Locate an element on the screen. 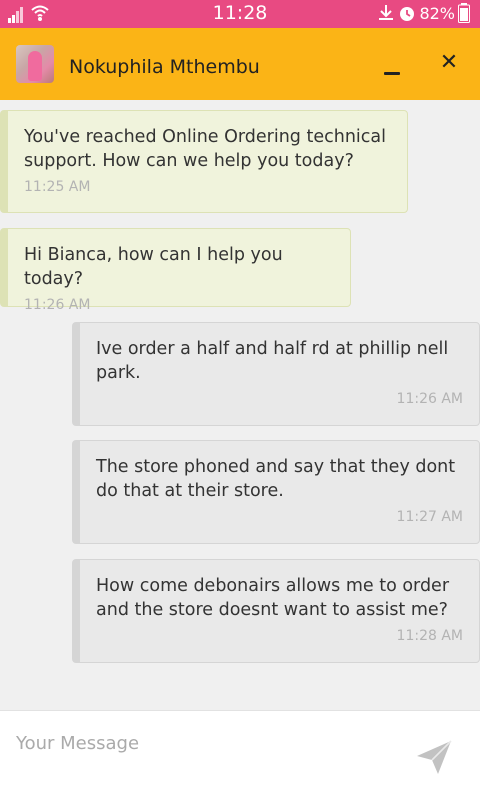  send-icon is located at coordinates (434, 757).